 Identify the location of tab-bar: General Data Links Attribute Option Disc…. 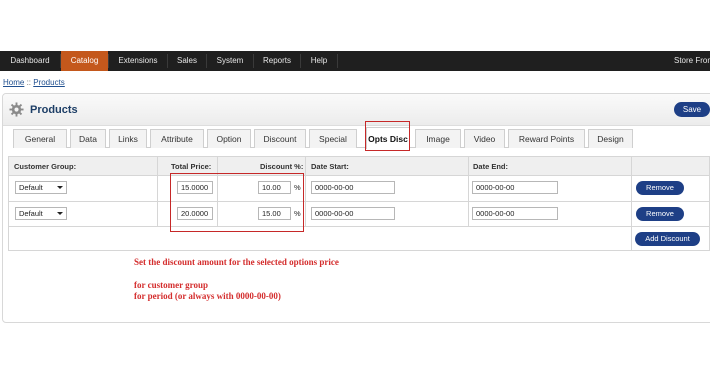
(323, 138).